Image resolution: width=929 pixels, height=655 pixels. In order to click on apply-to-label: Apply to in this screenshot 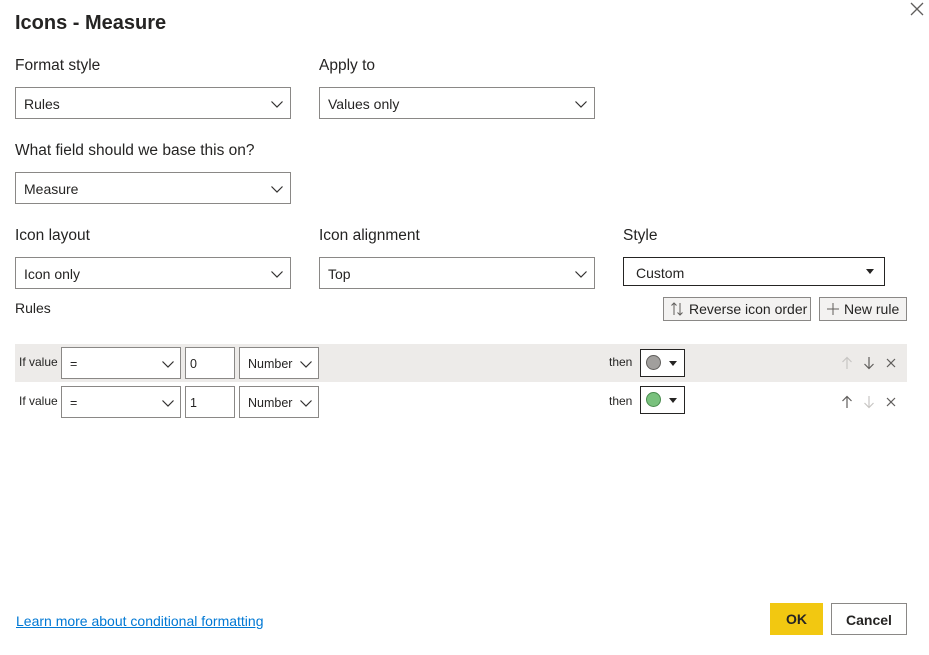, I will do `click(347, 65)`.